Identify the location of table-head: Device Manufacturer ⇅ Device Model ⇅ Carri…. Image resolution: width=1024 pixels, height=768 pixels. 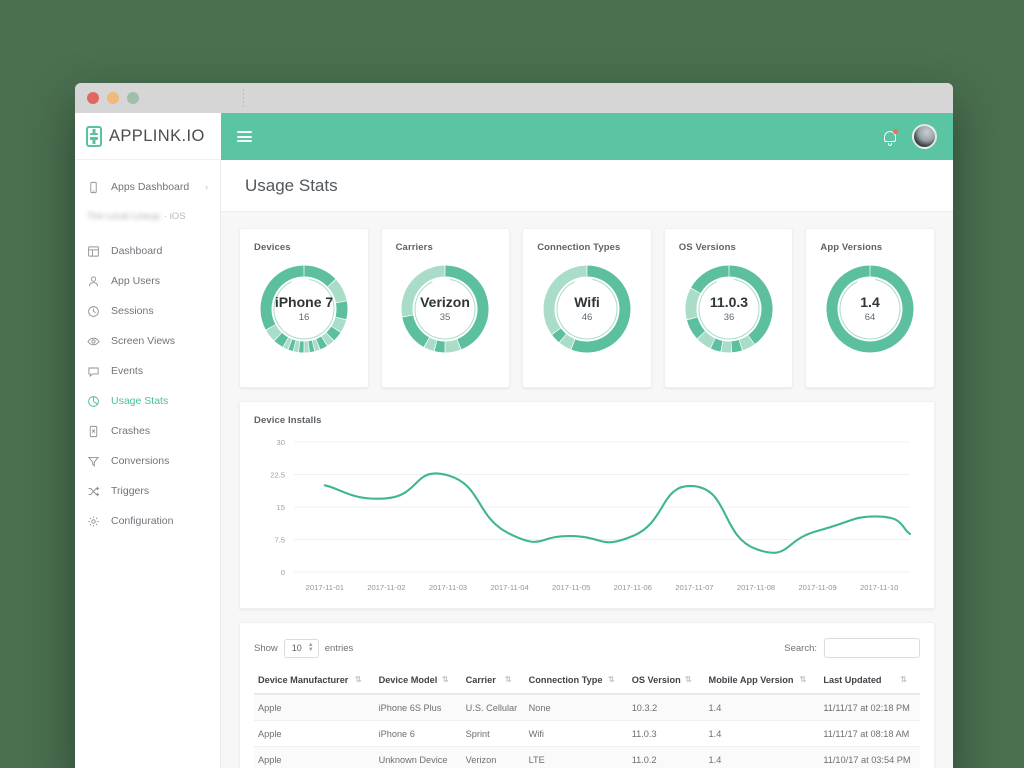
(587, 681).